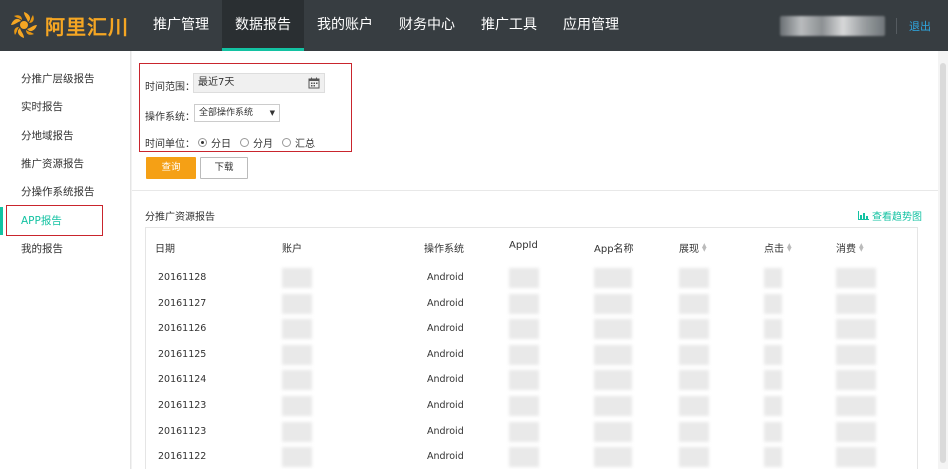  Describe the element at coordinates (263, 25) in the screenshot. I see `nav-item-data-reports: 数据报告` at that location.